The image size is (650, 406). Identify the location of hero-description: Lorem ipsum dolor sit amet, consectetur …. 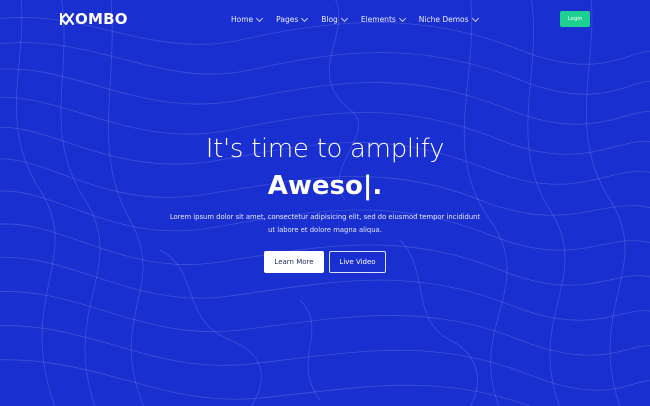
(325, 223).